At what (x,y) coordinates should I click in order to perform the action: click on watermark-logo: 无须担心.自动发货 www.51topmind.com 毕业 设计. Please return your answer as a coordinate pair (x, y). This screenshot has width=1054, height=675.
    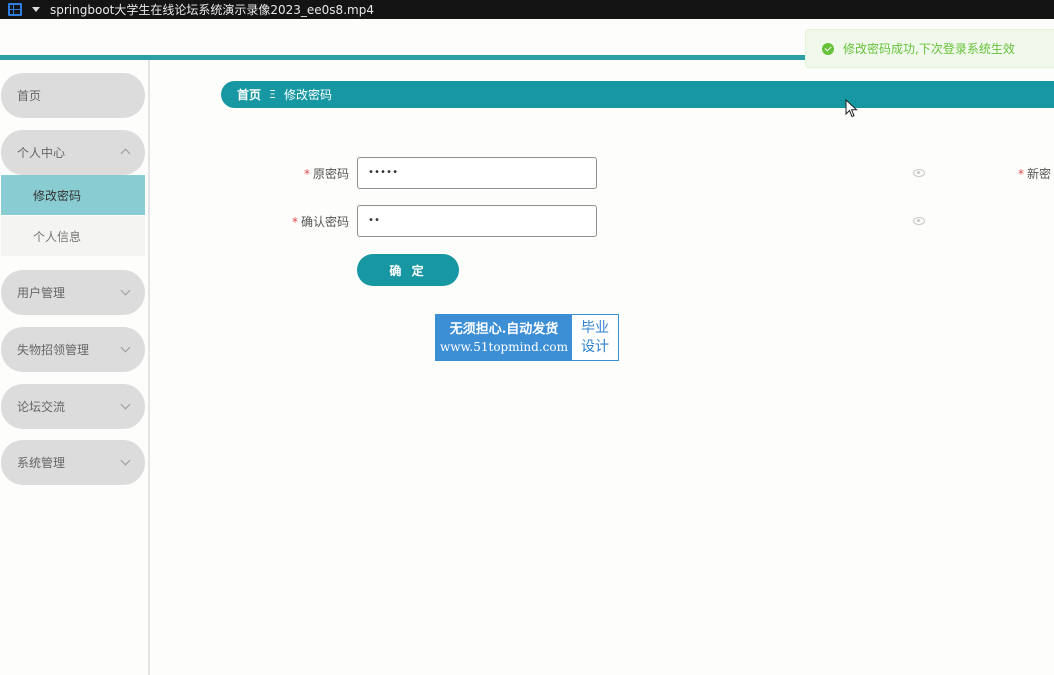
    Looking at the image, I should click on (527, 337).